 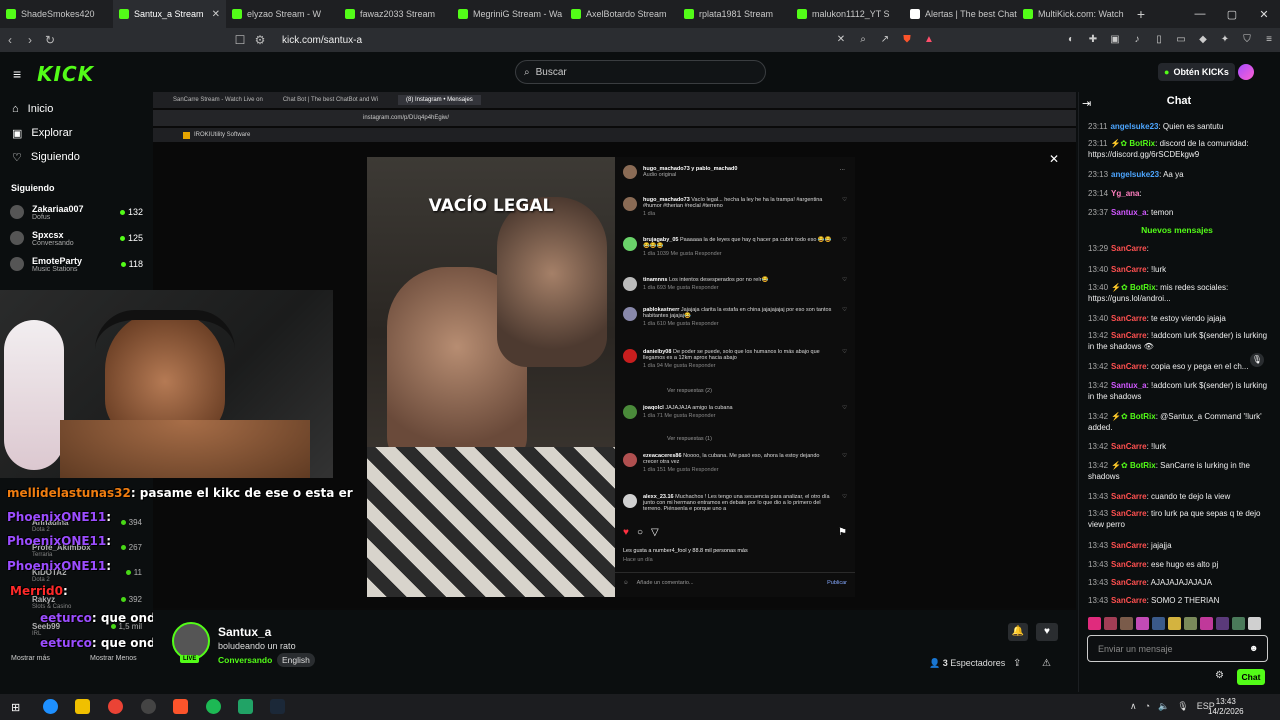 I want to click on browser-tab: Alertas | The best Chat, so click(x=960, y=14).